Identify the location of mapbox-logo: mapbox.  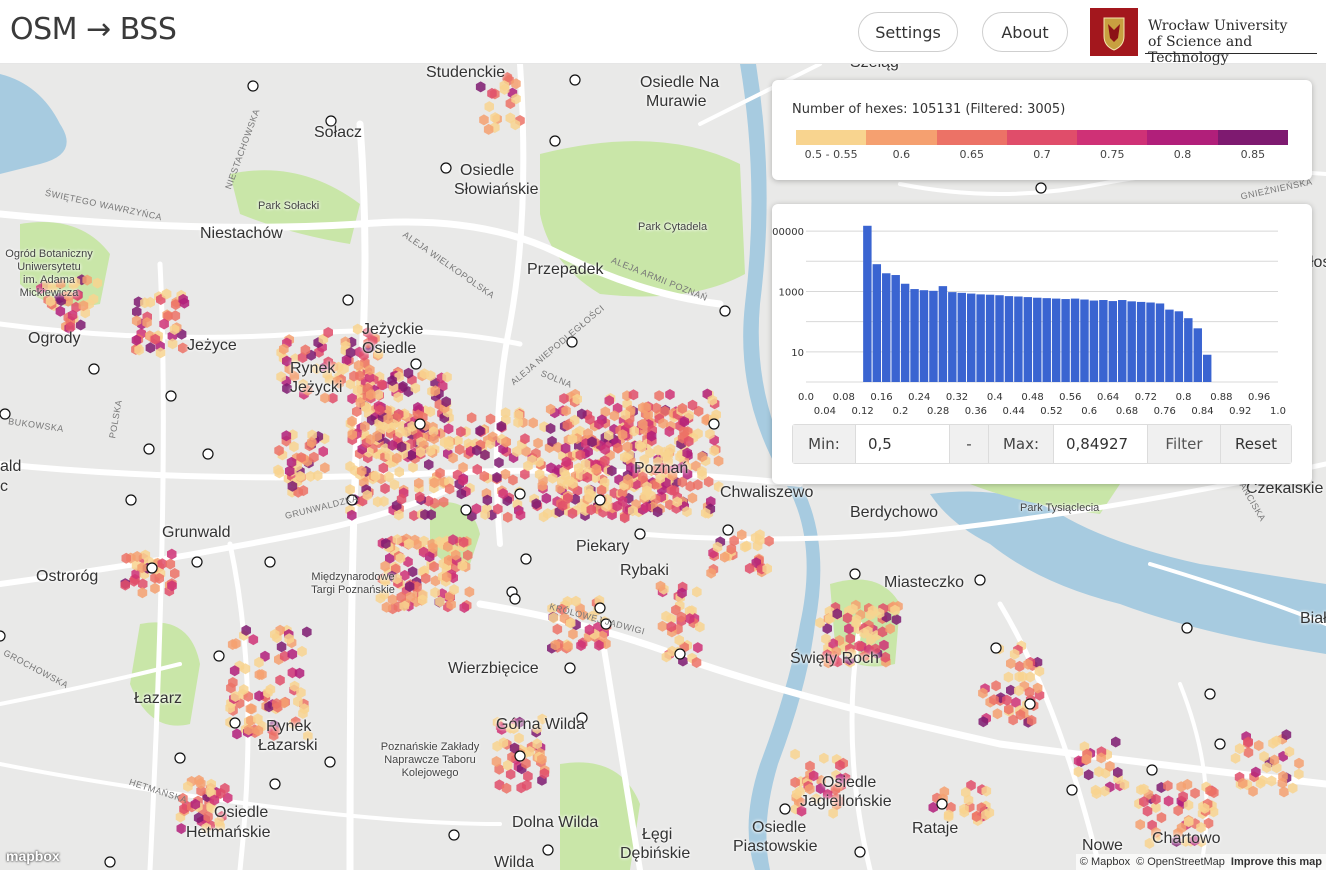
(33, 856).